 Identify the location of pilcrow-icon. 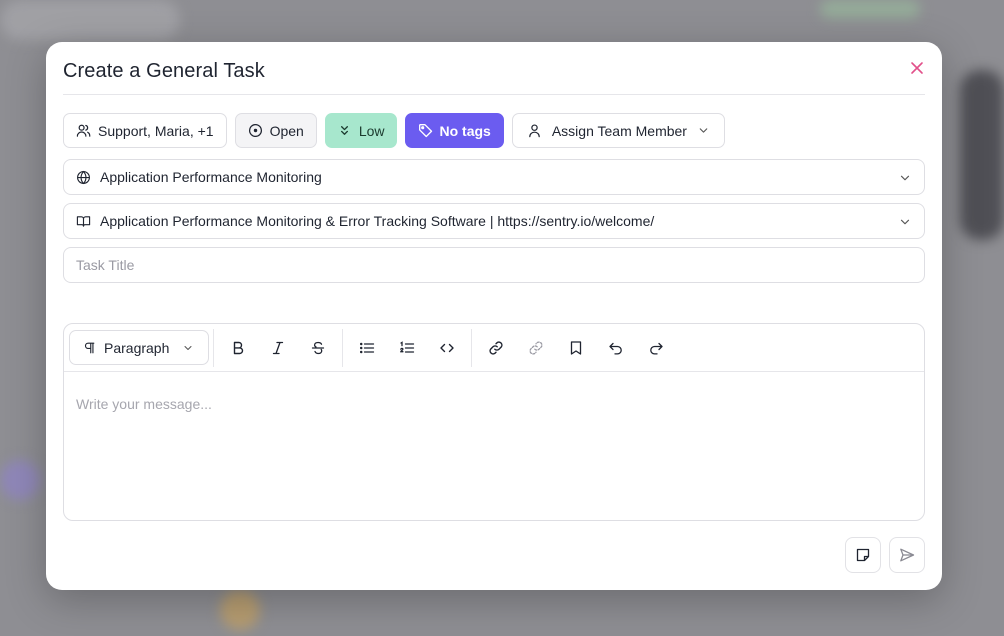
(89, 347).